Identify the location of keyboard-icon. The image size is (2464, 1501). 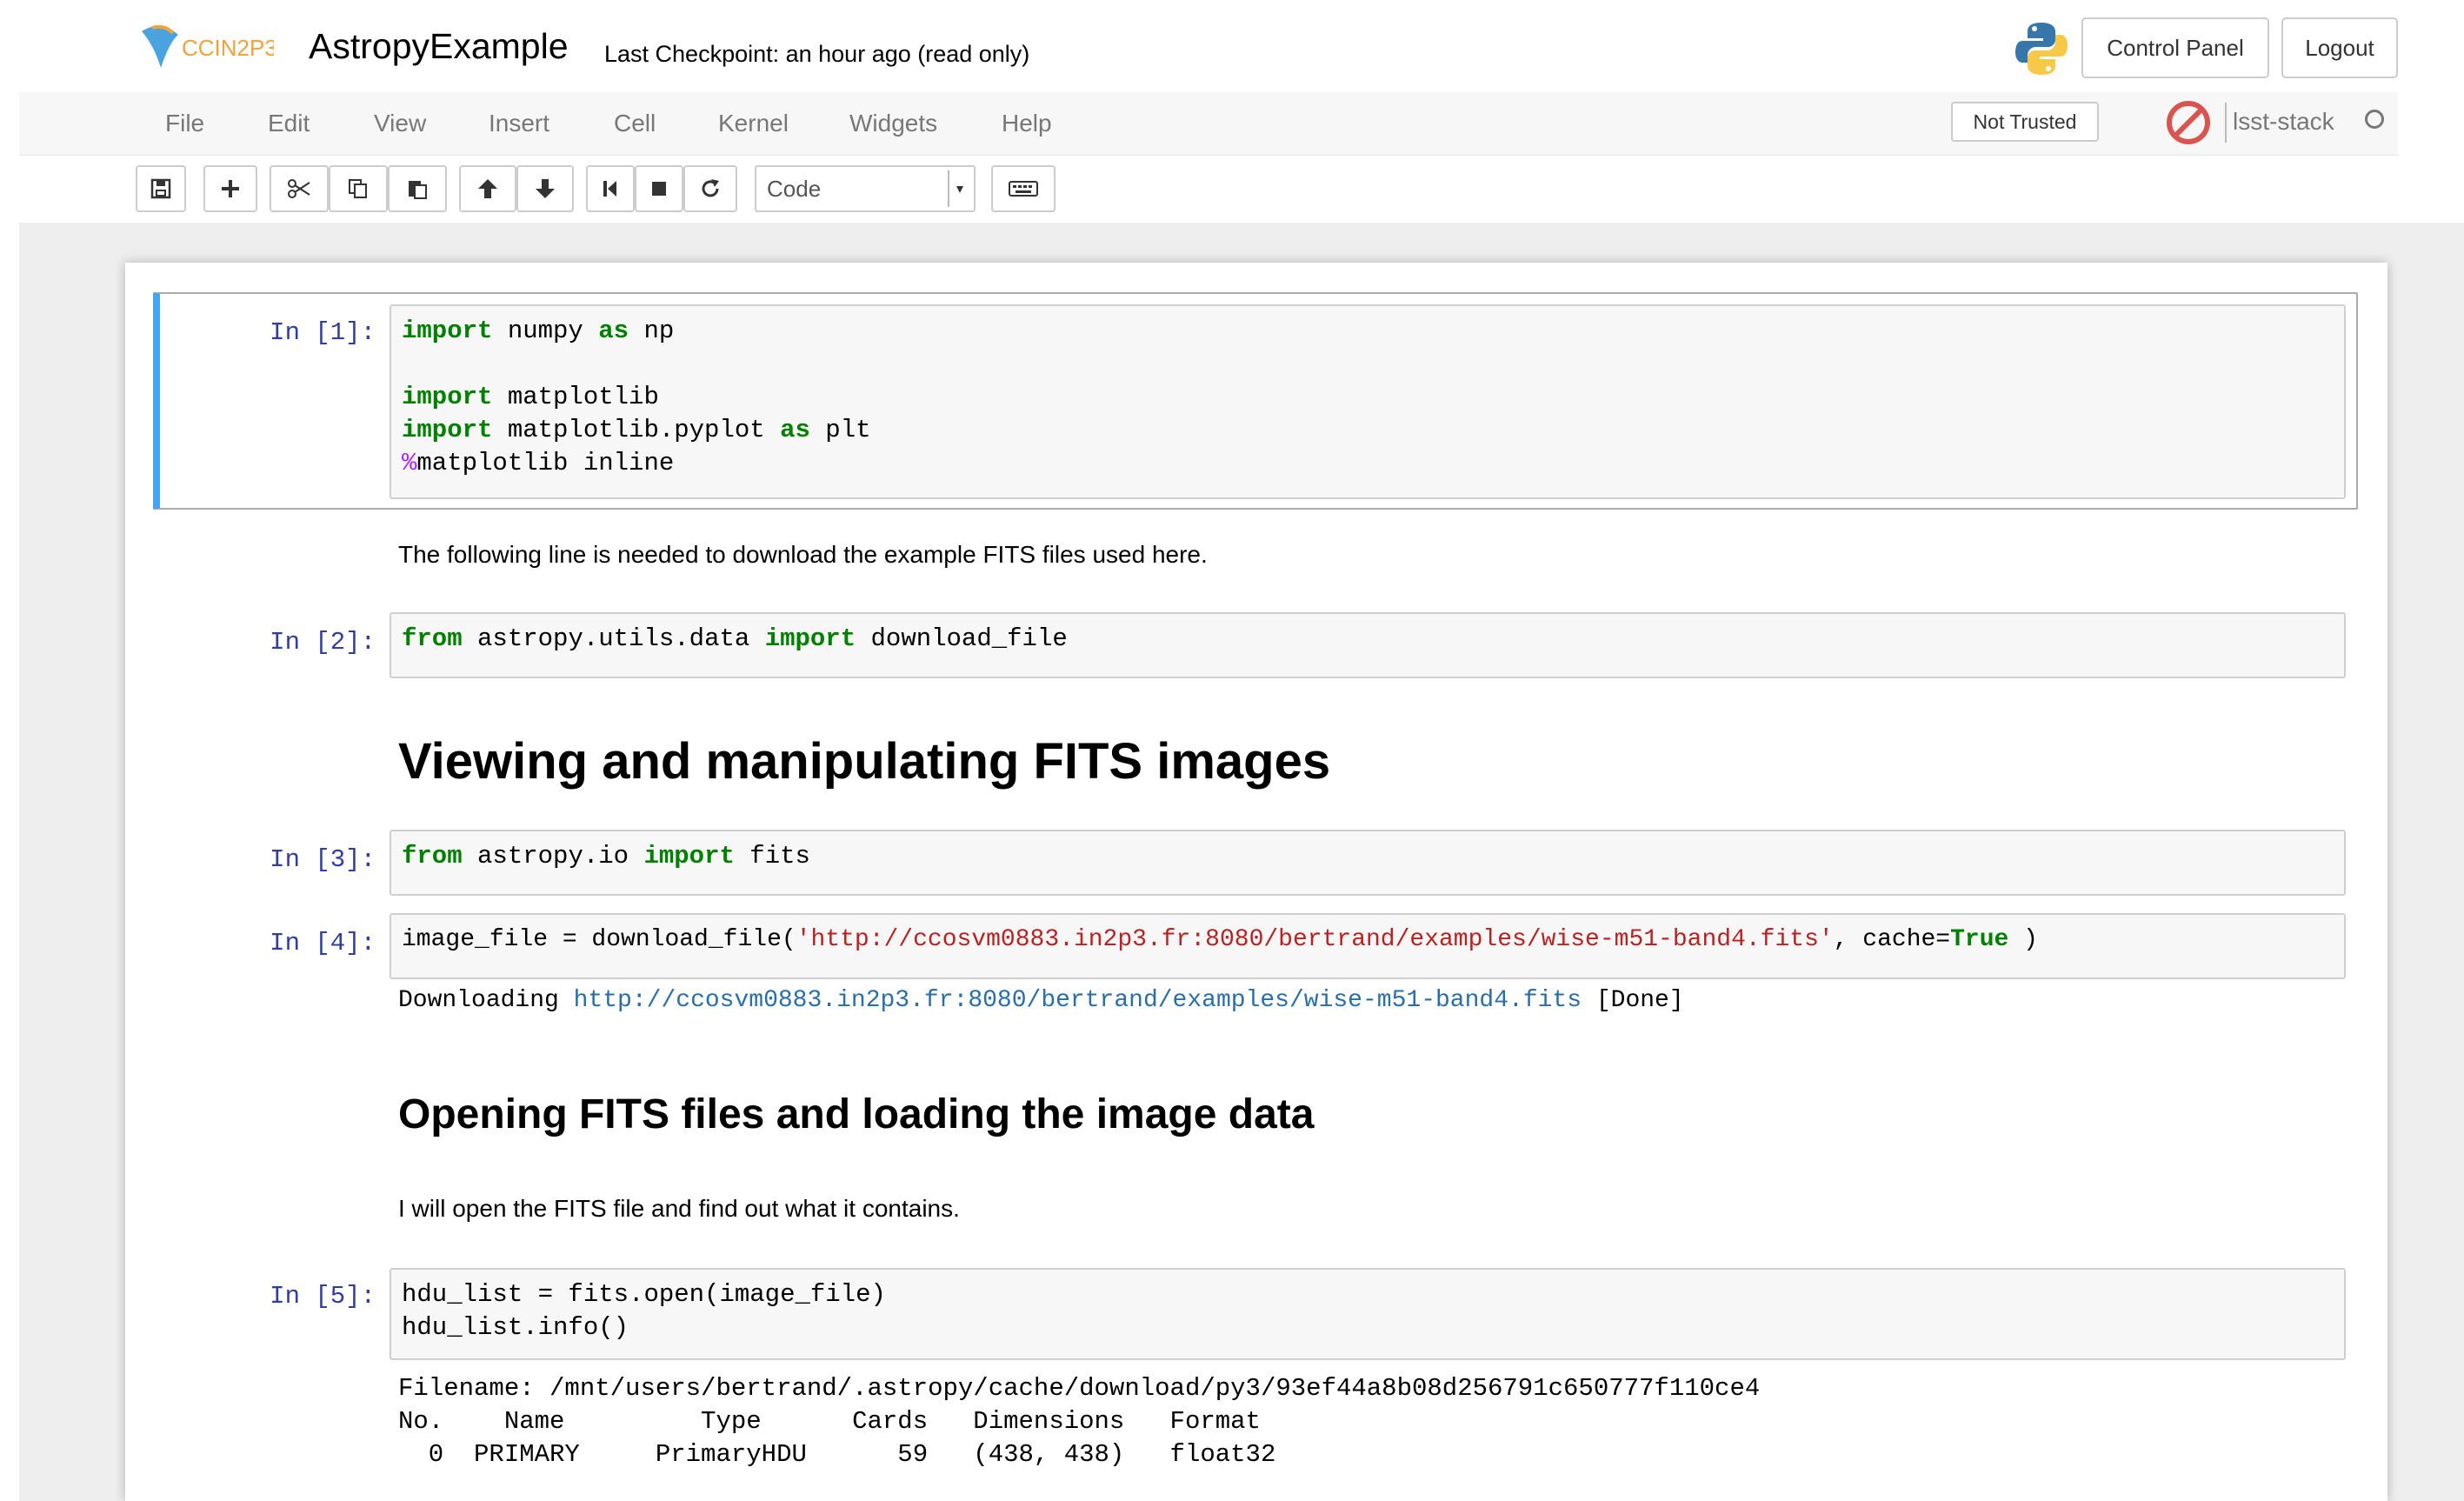
(1023, 189).